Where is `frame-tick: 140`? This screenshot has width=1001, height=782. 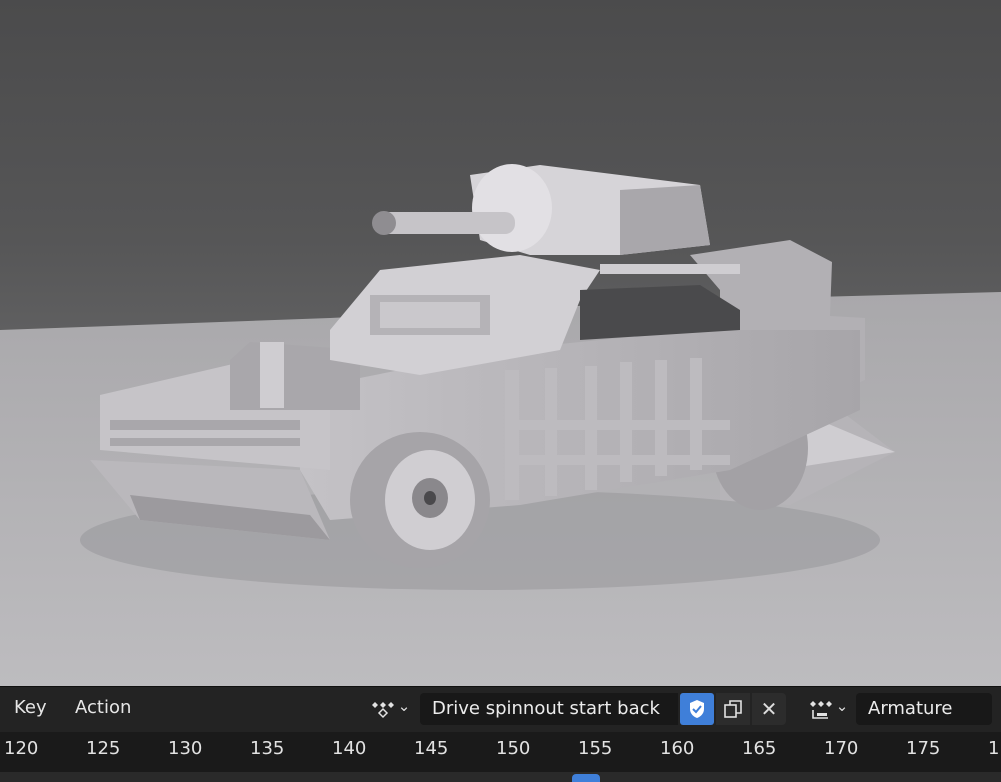
frame-tick: 140 is located at coordinates (349, 748).